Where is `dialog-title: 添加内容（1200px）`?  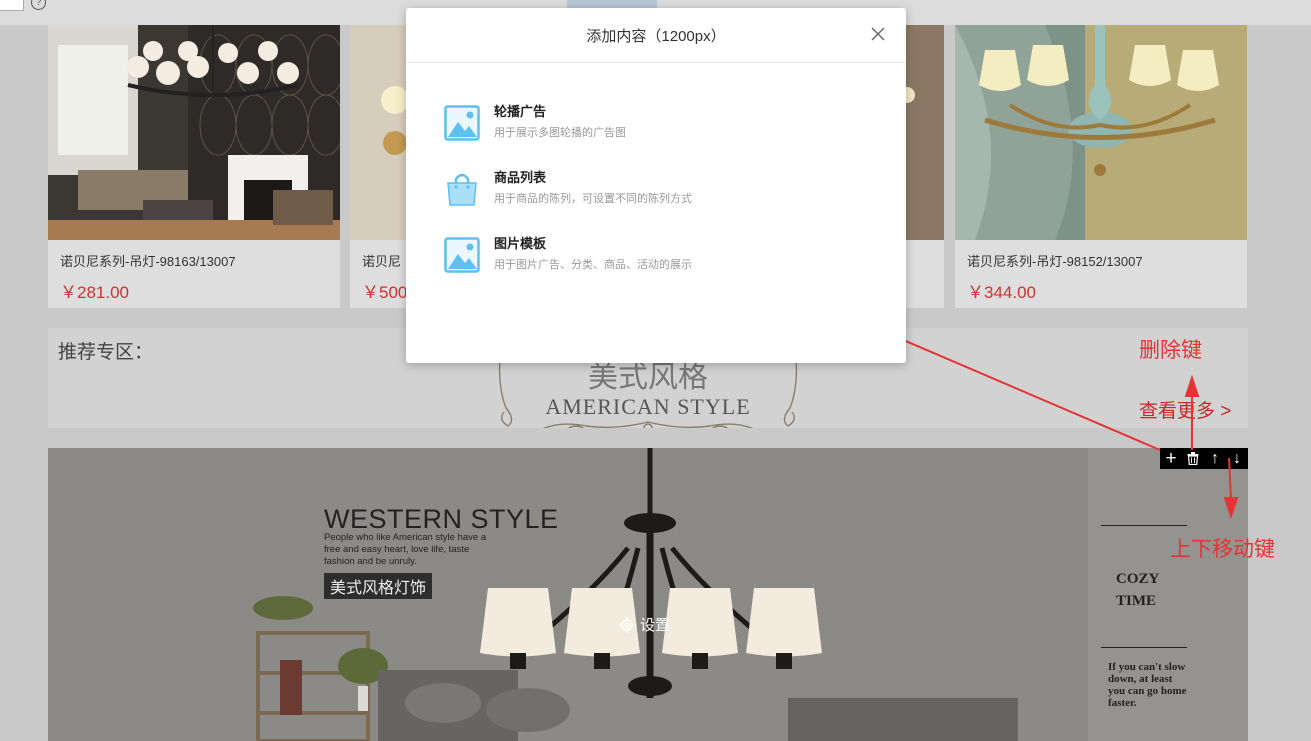 dialog-title: 添加内容（1200px） is located at coordinates (656, 36).